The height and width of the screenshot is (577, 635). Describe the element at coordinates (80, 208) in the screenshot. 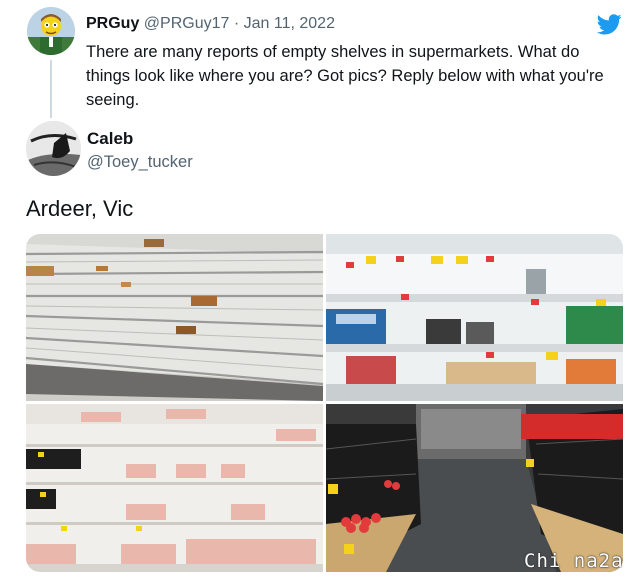

I see `reply-tweet-text: Ardeer, Vic` at that location.